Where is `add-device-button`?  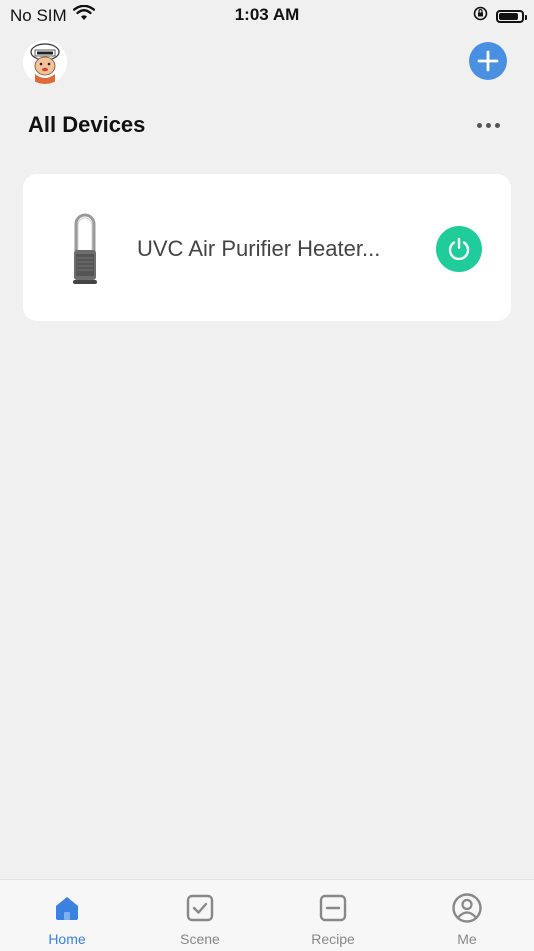 add-device-button is located at coordinates (488, 61).